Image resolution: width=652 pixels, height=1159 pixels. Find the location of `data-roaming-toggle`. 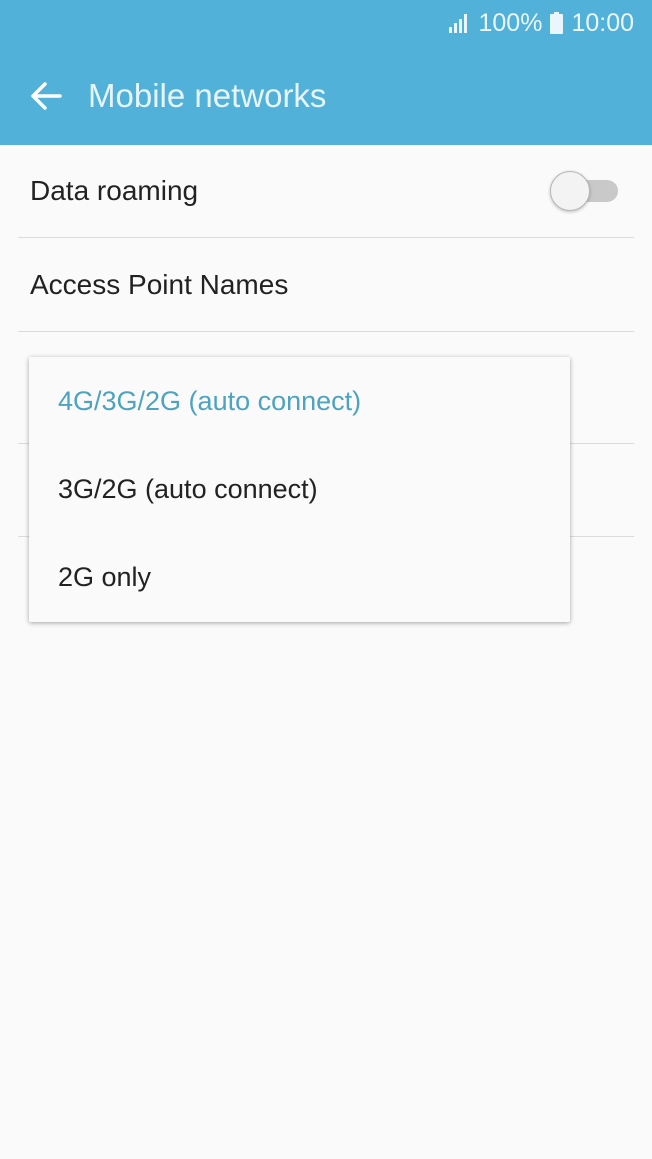

data-roaming-toggle is located at coordinates (584, 191).